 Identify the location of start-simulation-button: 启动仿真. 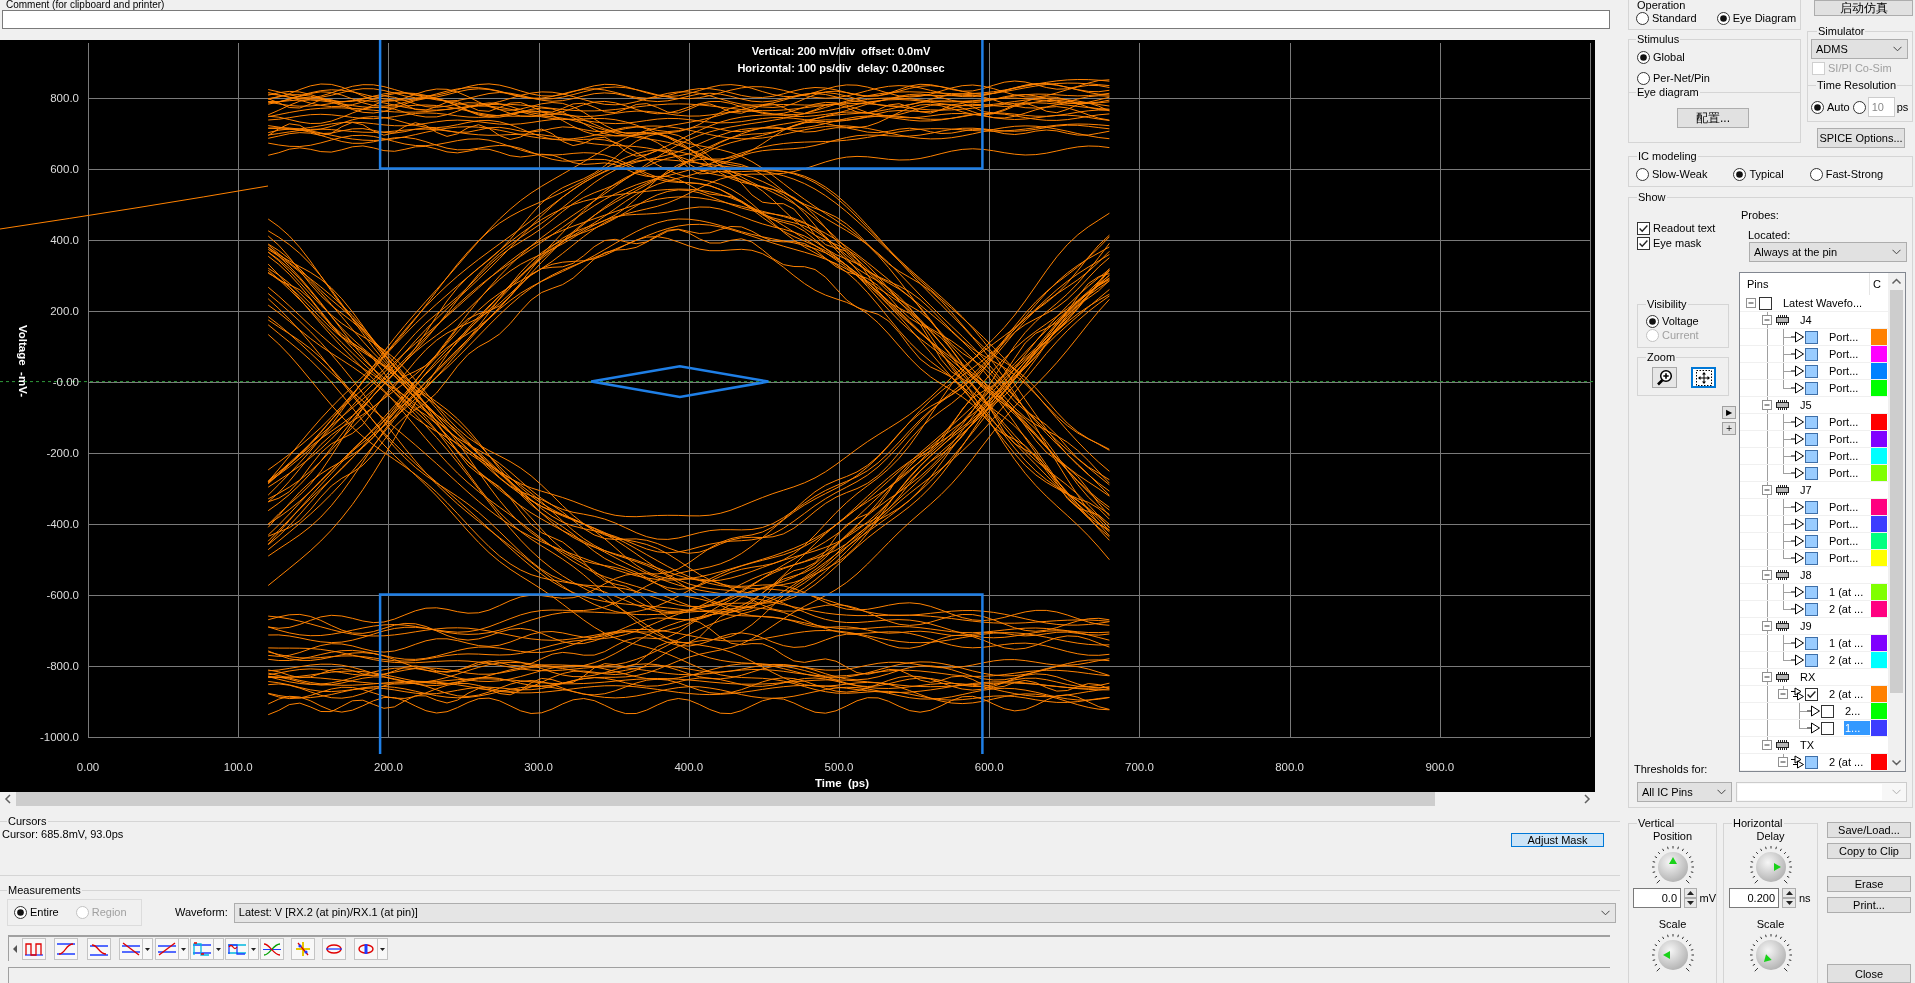
(1863, 8).